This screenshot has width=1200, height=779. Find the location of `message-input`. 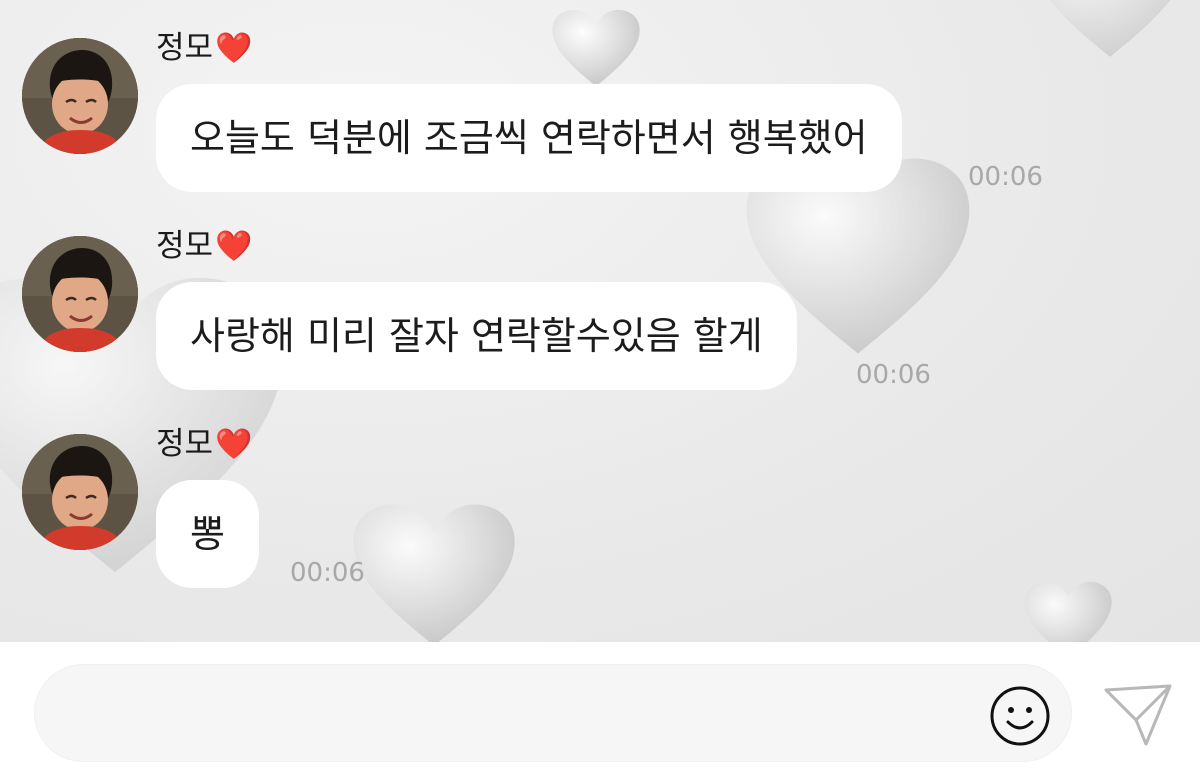

message-input is located at coordinates (553, 713).